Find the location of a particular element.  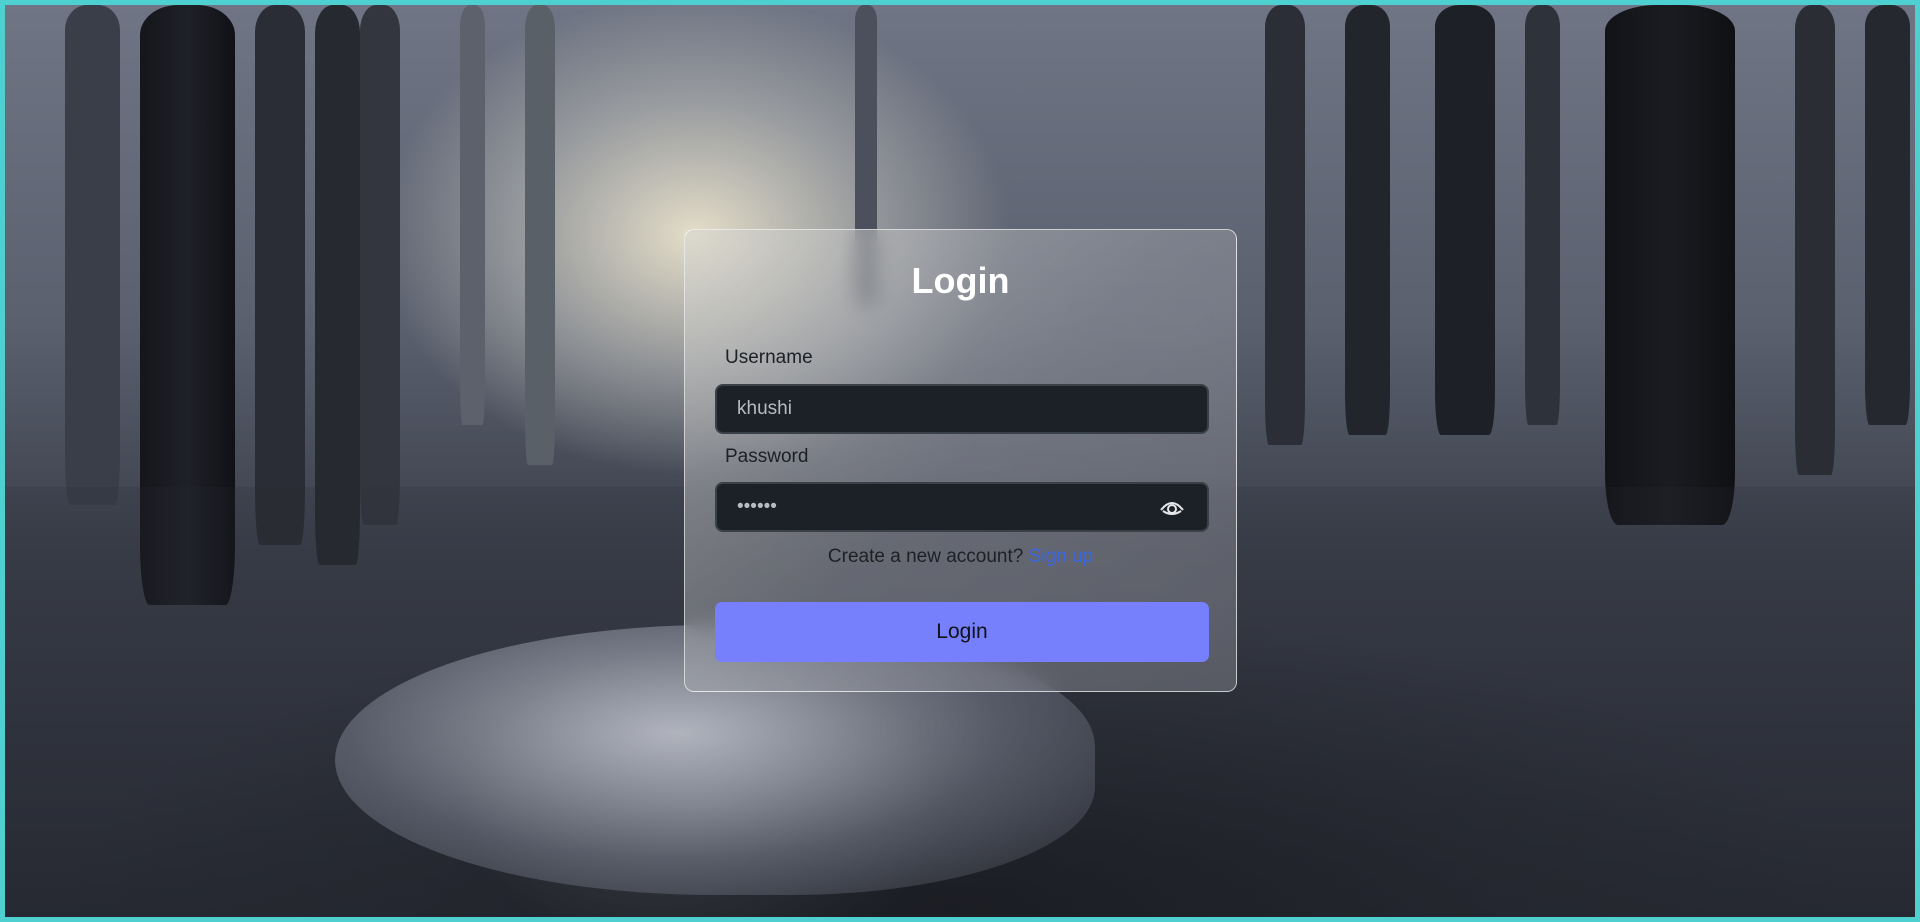

login-title: Login is located at coordinates (960, 280).